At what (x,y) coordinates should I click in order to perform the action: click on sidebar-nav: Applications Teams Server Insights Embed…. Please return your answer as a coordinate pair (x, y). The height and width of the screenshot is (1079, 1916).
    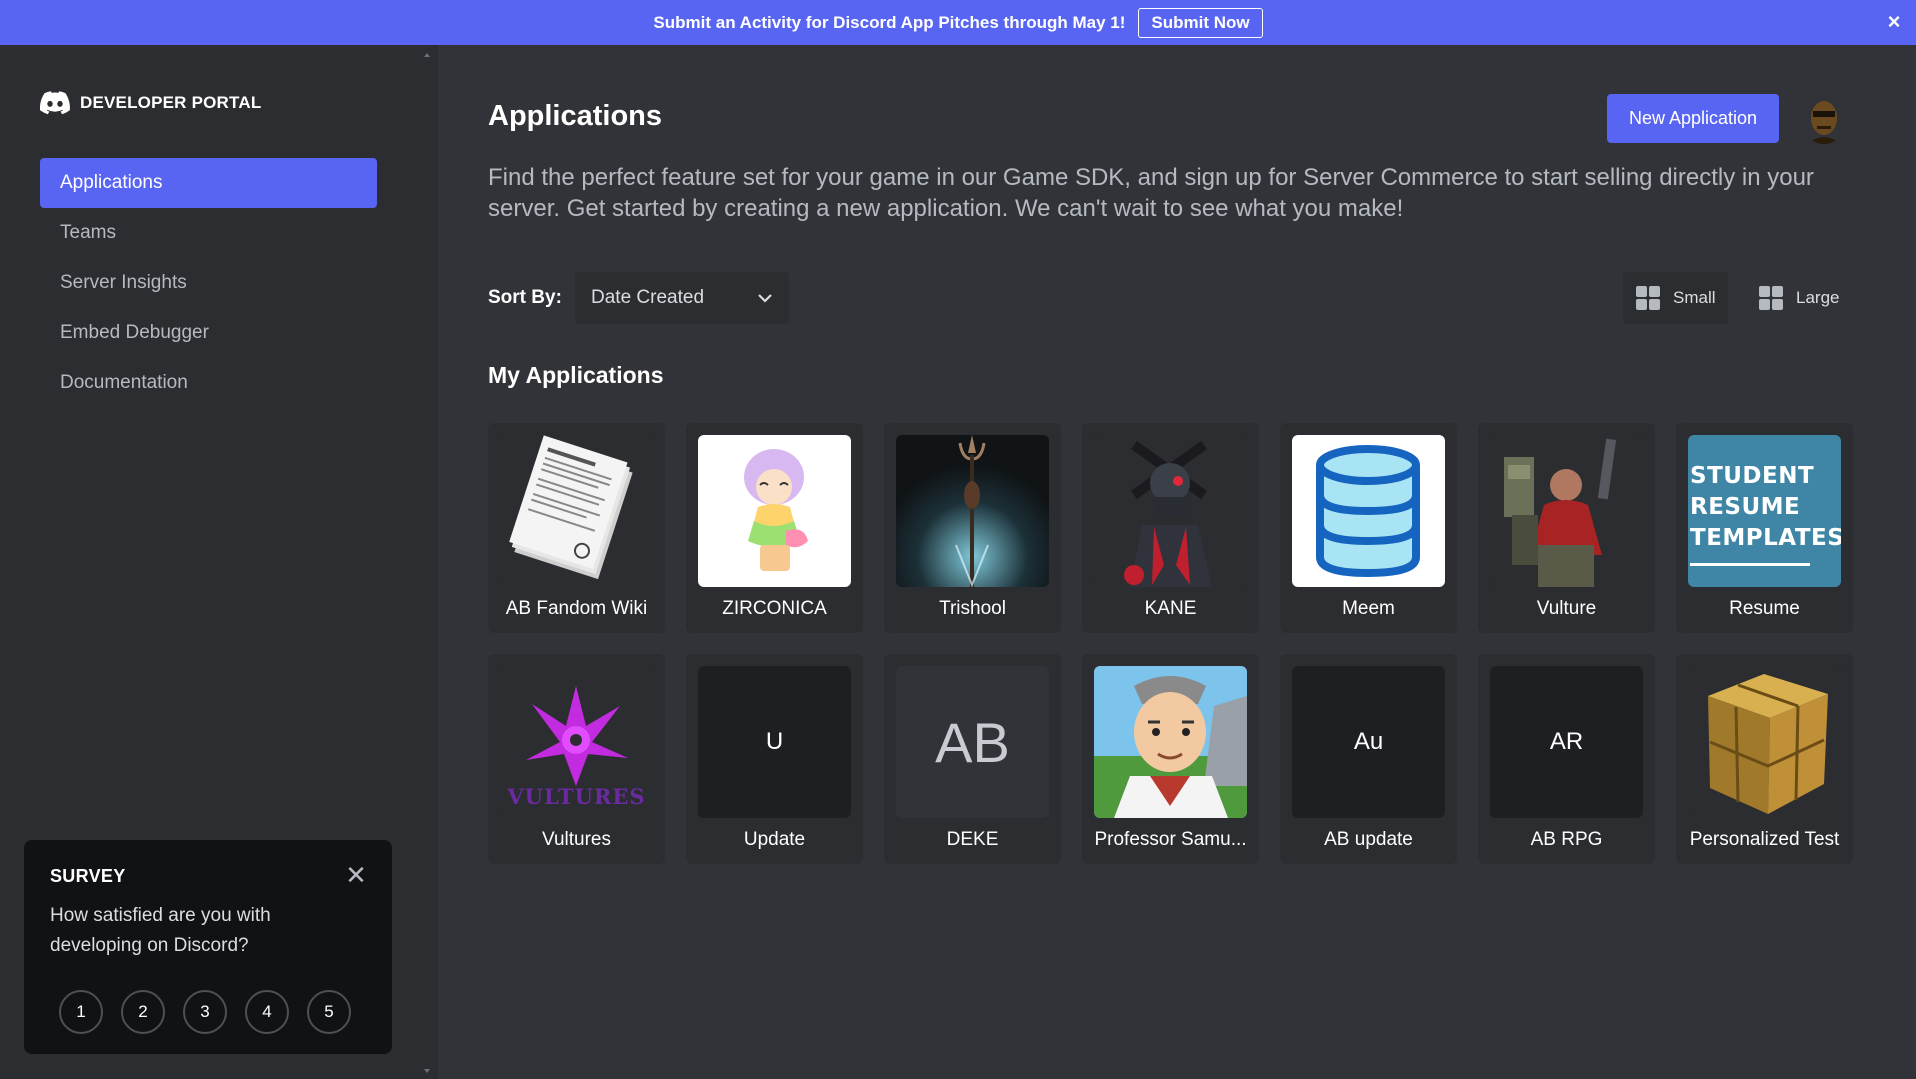
    Looking at the image, I should click on (208, 283).